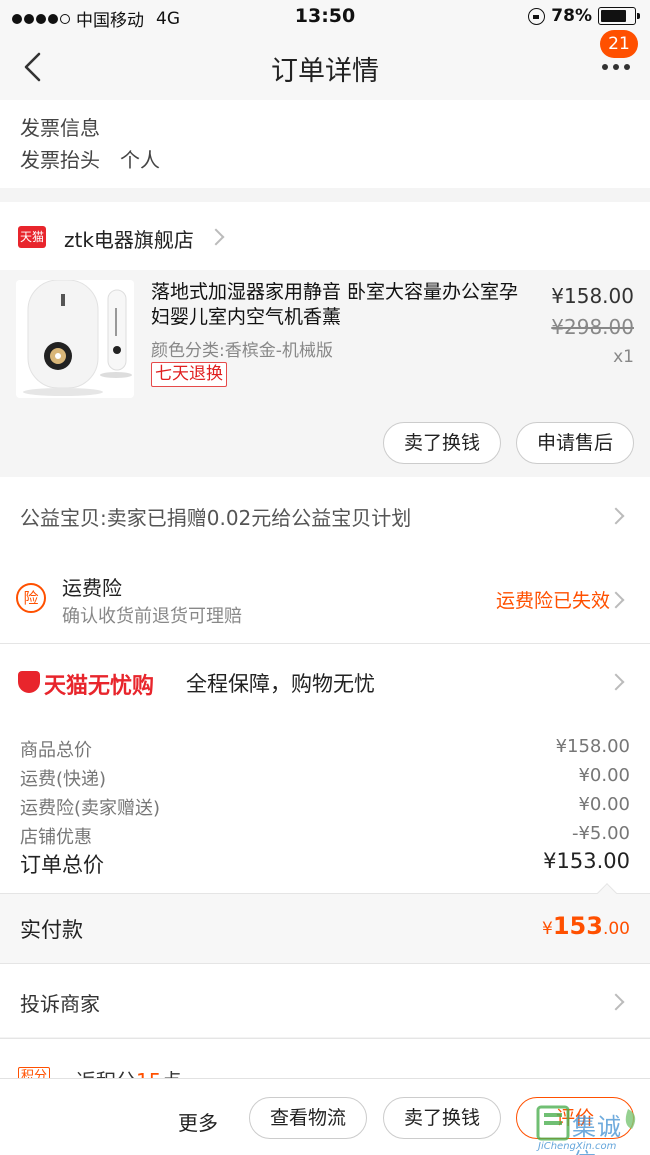 Image resolution: width=650 pixels, height=1155 pixels. I want to click on paid-label: 实付款, so click(51, 930).